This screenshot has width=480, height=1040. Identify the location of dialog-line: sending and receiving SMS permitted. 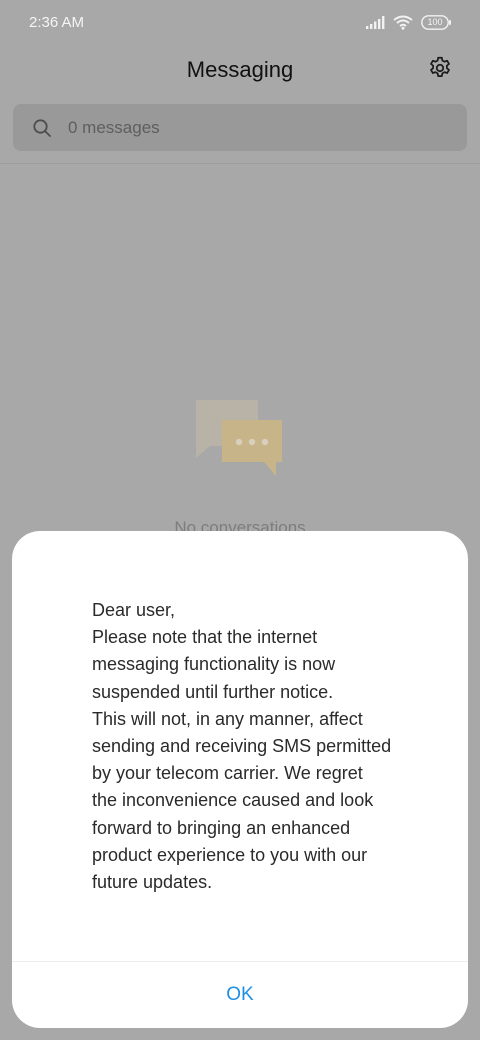
(242, 746).